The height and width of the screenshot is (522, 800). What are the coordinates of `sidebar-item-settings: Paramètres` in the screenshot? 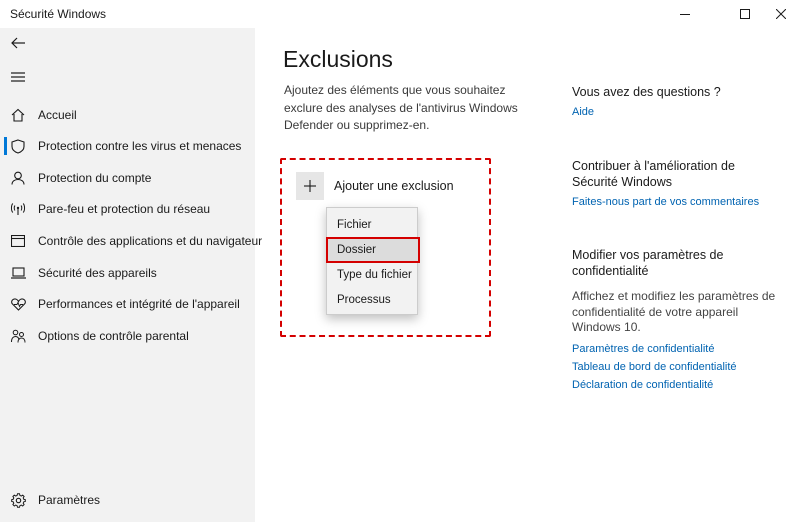 It's located at (127, 500).